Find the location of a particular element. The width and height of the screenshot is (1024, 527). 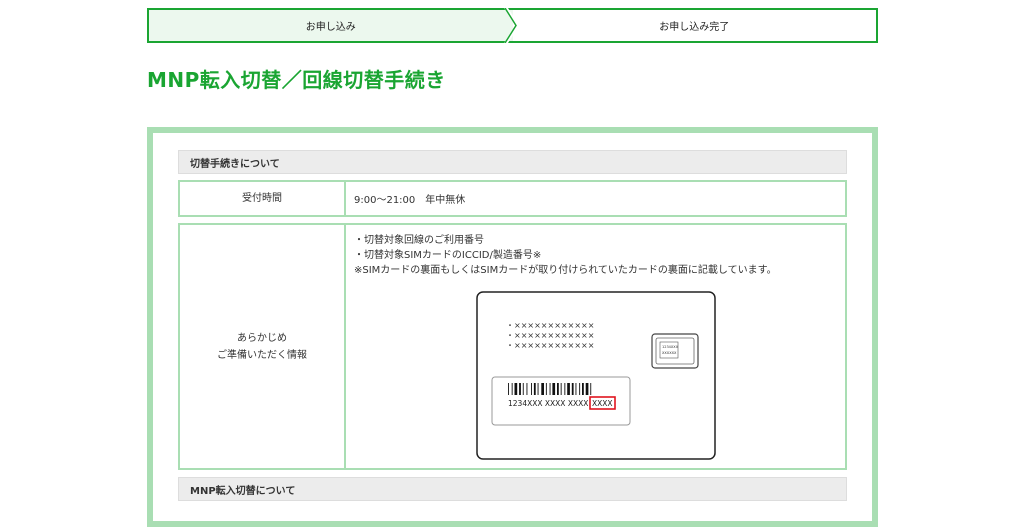

page-title: MNP転入切替／回線切替手続き is located at coordinates (296, 80).